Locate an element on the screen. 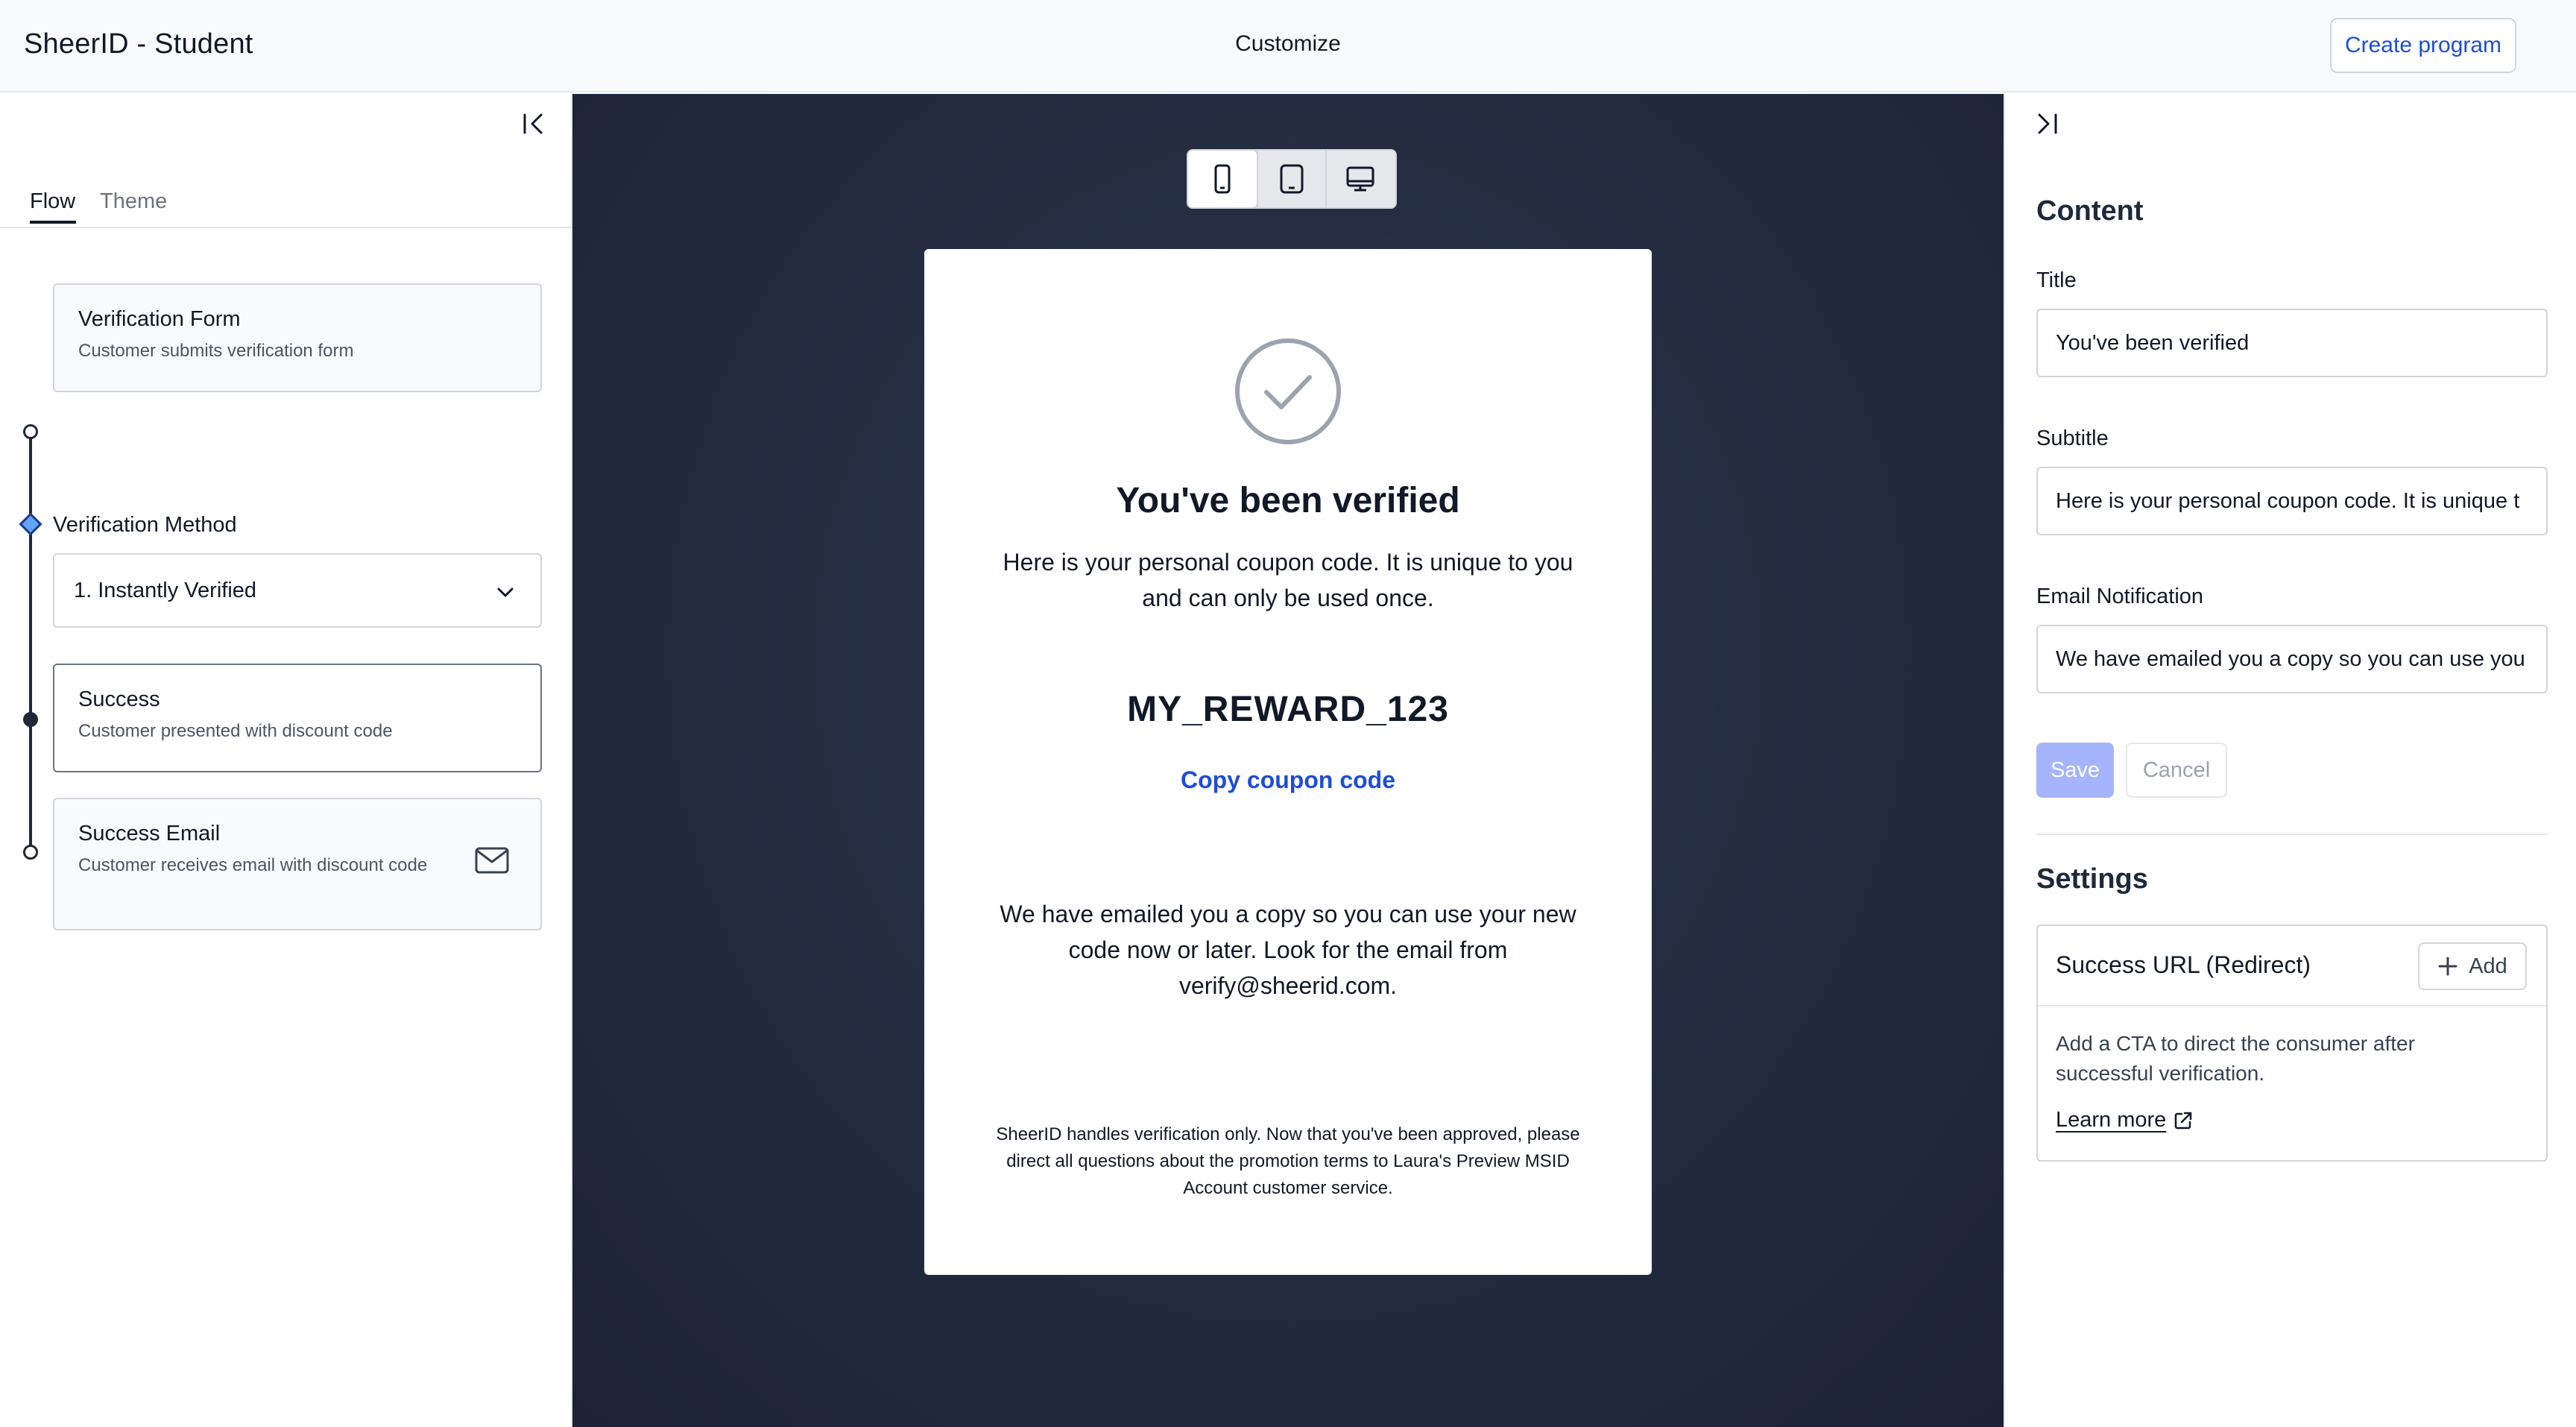 The height and width of the screenshot is (1427, 2576). success-url-header: Success URL (Redirect) Add is located at coordinates (2292, 967).